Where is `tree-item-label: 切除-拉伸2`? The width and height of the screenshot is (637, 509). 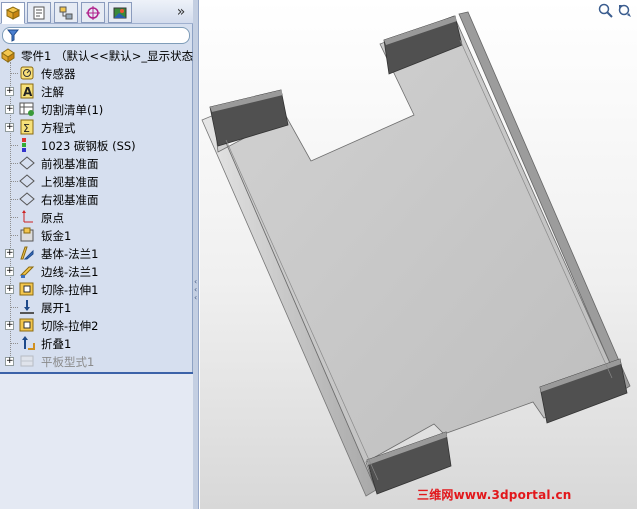 tree-item-label: 切除-拉伸2 is located at coordinates (70, 326).